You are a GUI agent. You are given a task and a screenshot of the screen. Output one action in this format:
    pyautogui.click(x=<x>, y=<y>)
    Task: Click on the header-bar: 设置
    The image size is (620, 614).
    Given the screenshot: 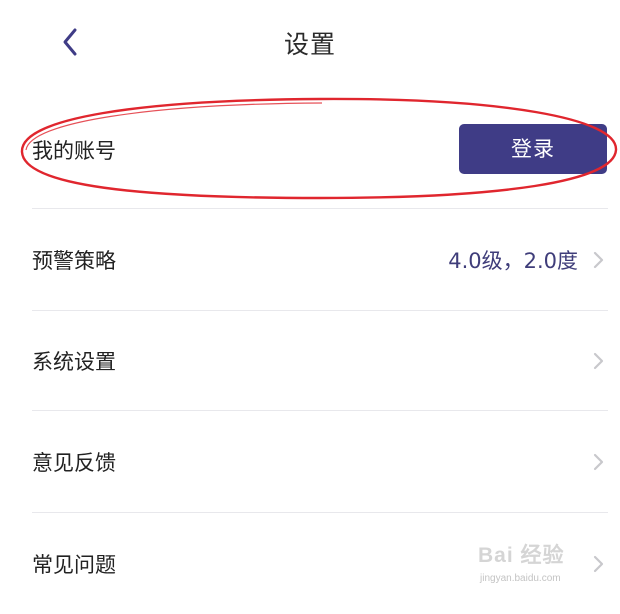 What is the action you would take?
    pyautogui.click(x=310, y=44)
    